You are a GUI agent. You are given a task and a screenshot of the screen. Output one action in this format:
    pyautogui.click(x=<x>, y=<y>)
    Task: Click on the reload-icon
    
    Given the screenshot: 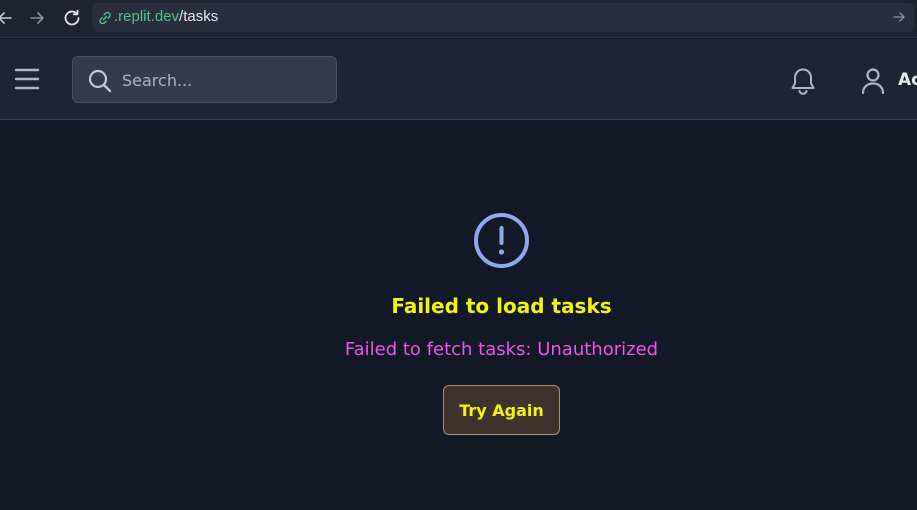 What is the action you would take?
    pyautogui.click(x=72, y=17)
    